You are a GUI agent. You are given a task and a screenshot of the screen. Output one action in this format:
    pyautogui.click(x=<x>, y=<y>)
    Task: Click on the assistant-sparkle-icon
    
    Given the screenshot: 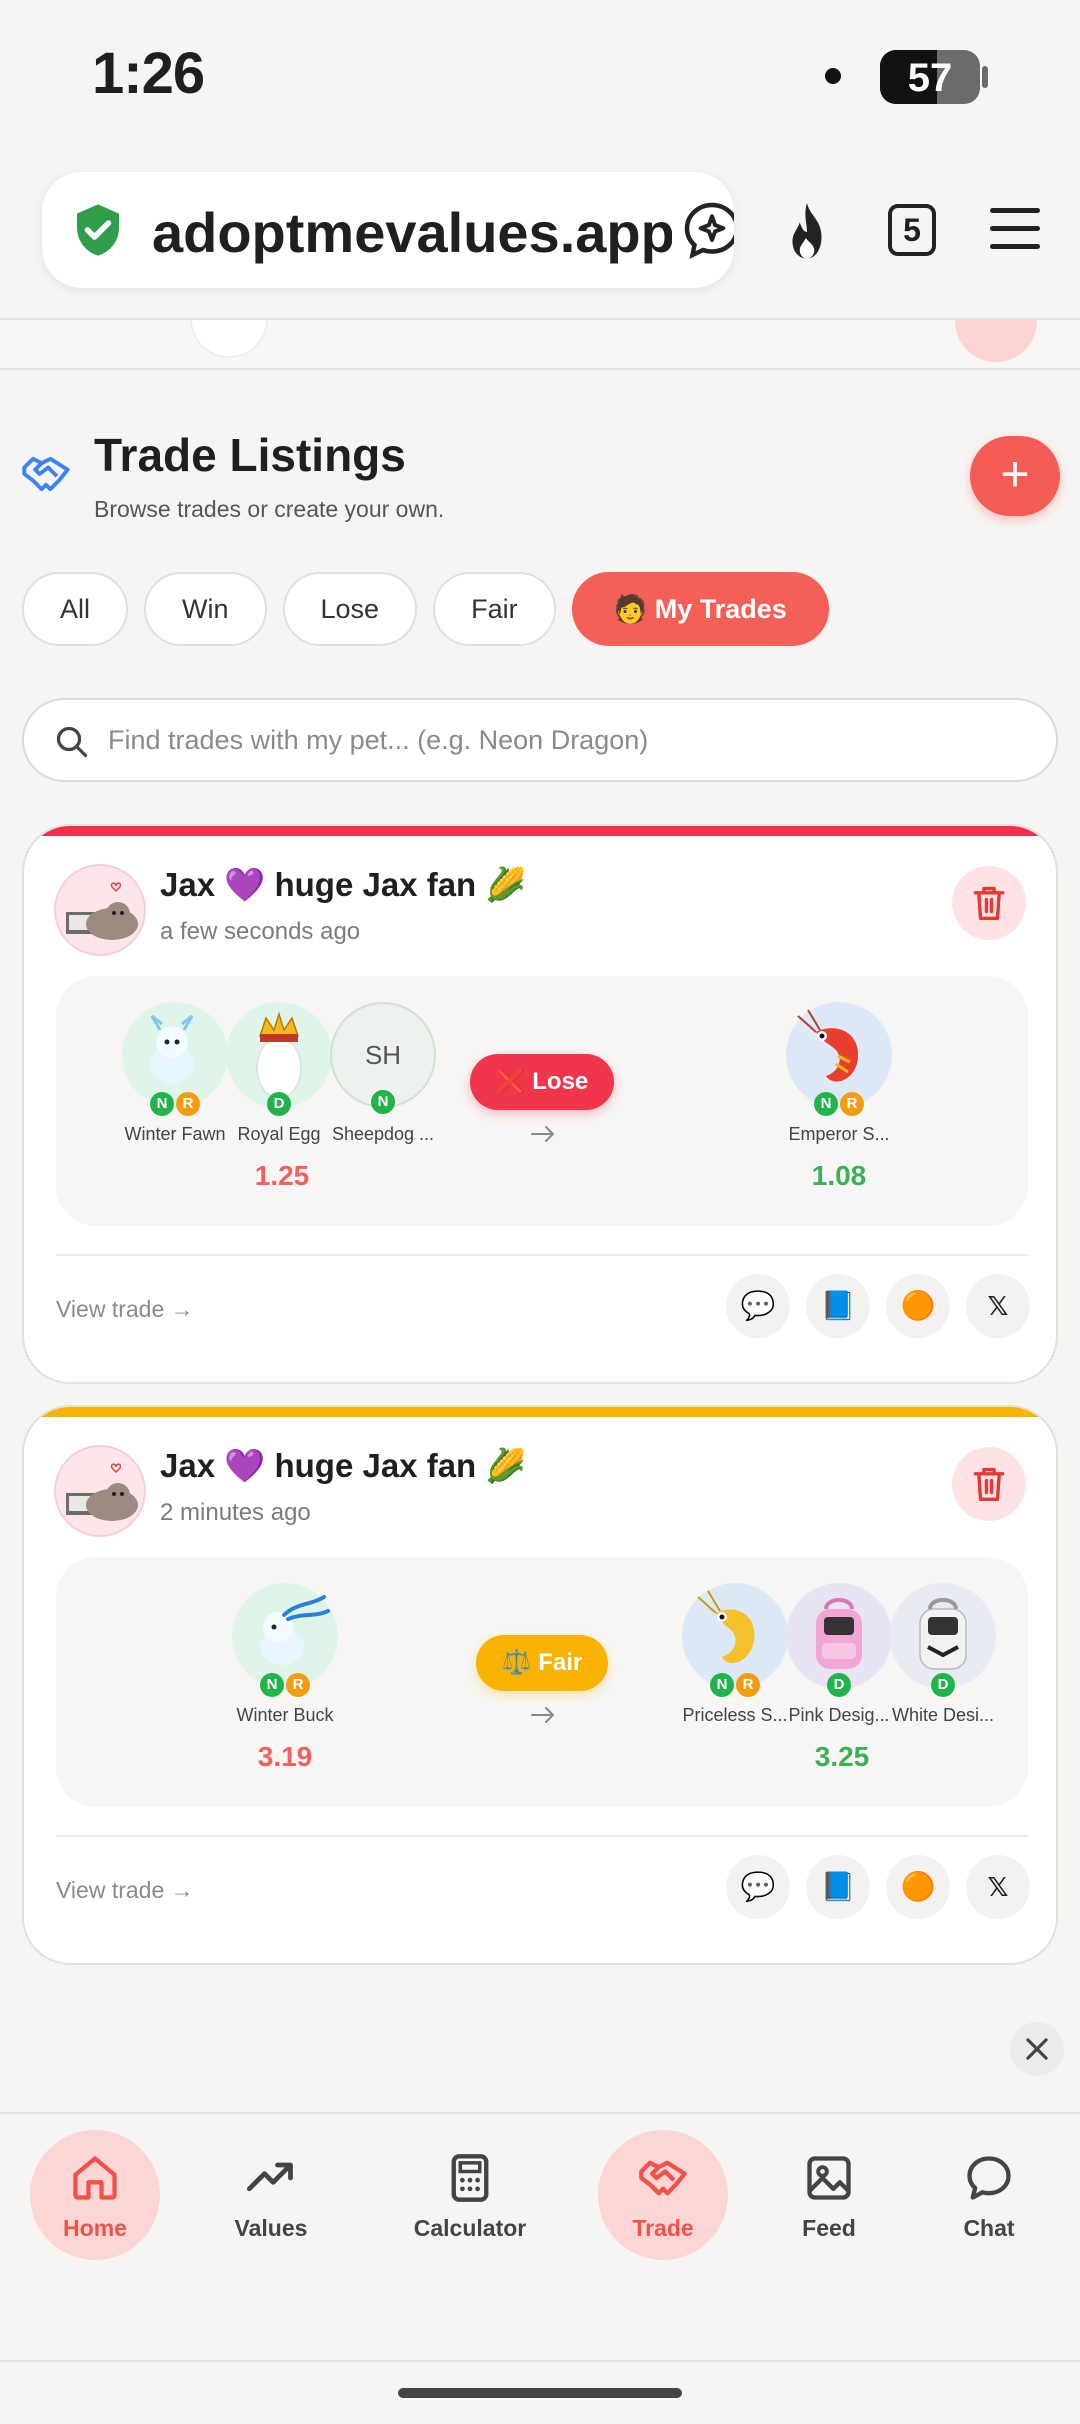 What is the action you would take?
    pyautogui.click(x=708, y=230)
    